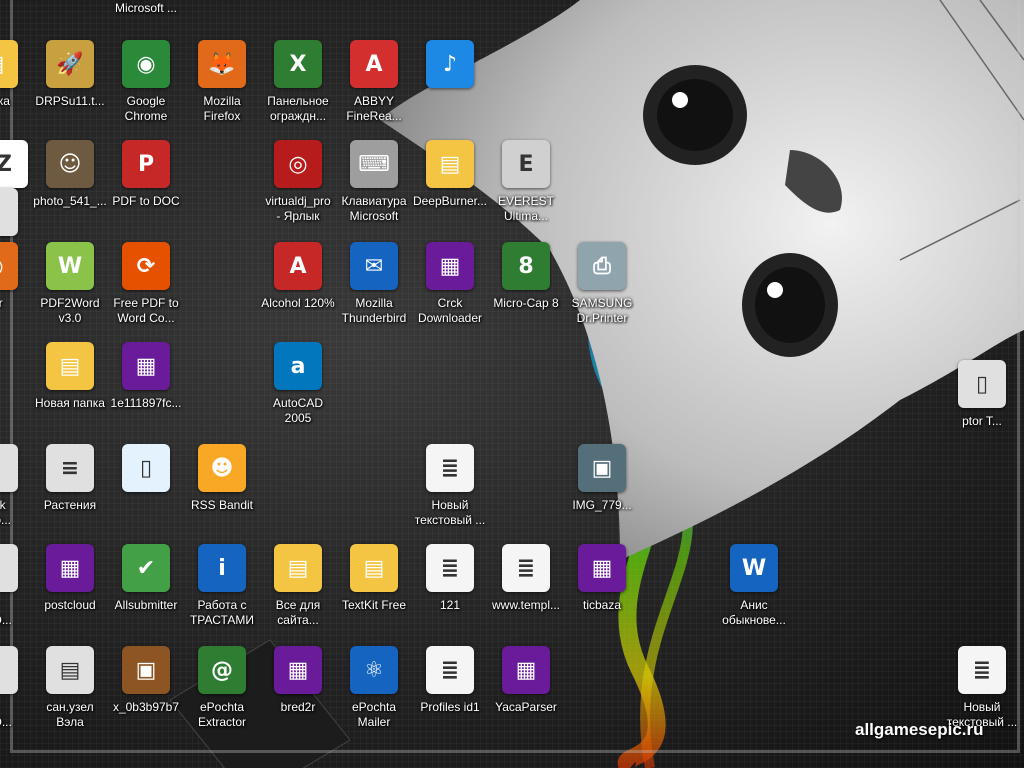 Image resolution: width=1024 pixels, height=768 pixels. I want to click on desktop-icon-epochta-ext: @ ePochta Extractor, so click(222, 694).